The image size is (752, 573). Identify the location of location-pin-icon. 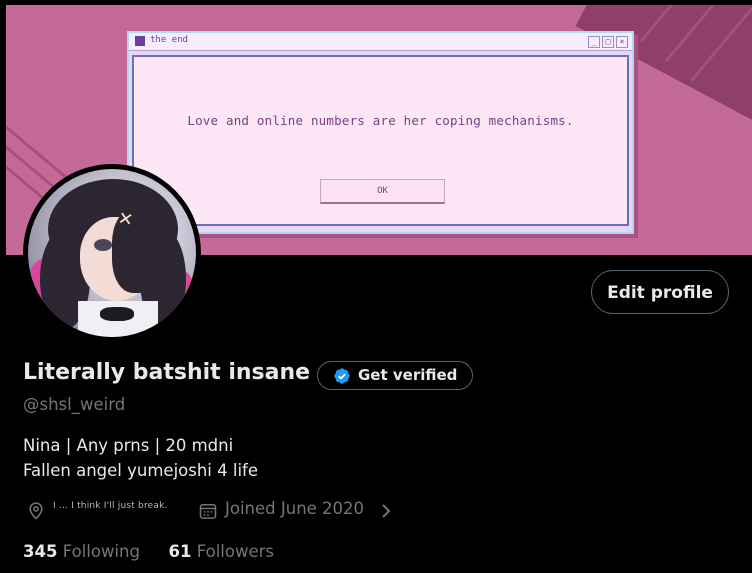
(36, 511).